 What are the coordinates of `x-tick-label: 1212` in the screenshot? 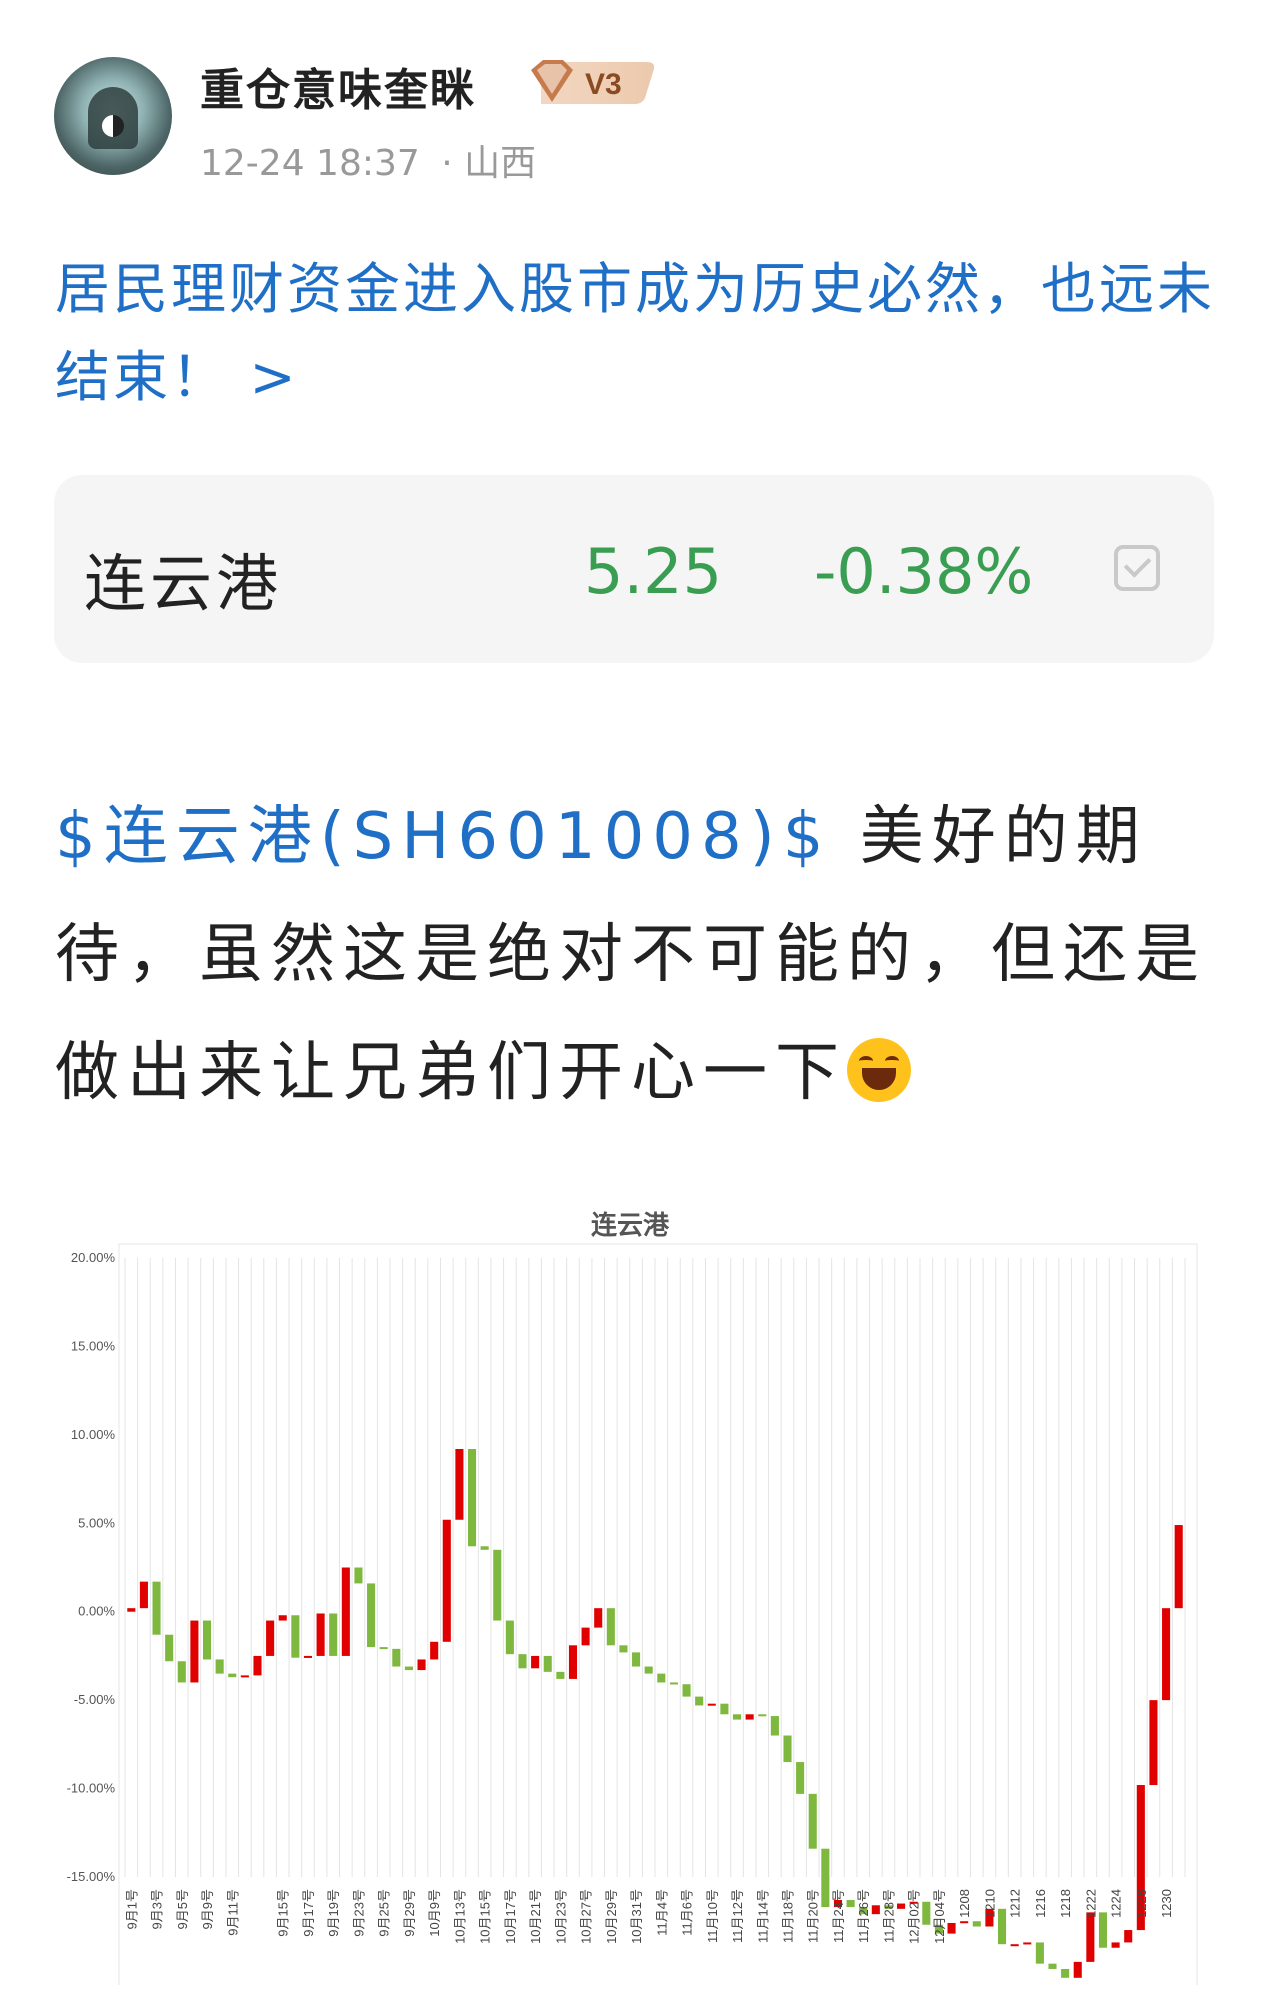 It's located at (1015, 1903).